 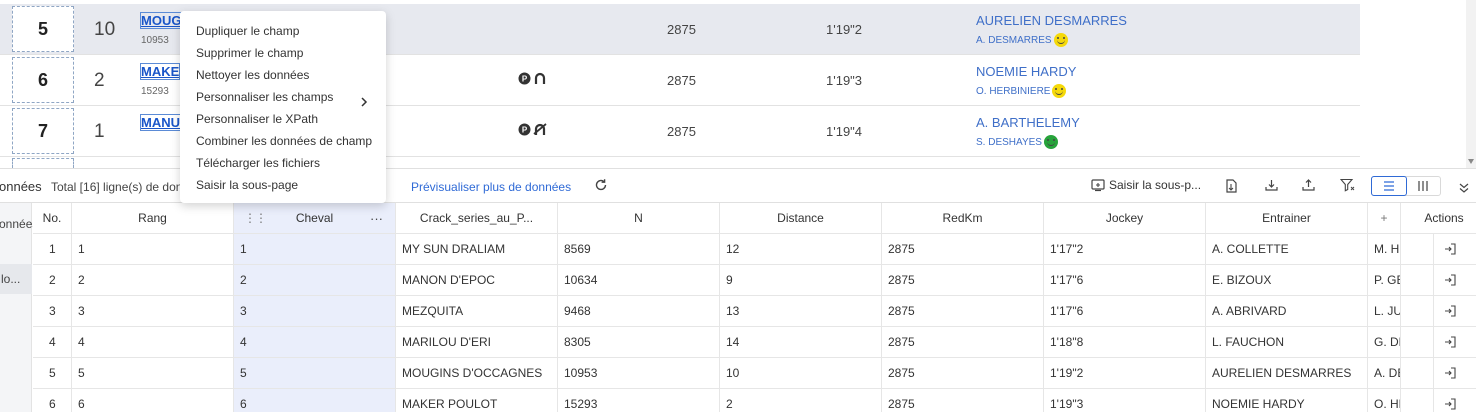 What do you see at coordinates (1125, 218) in the screenshot?
I see `column-header: Jockey` at bounding box center [1125, 218].